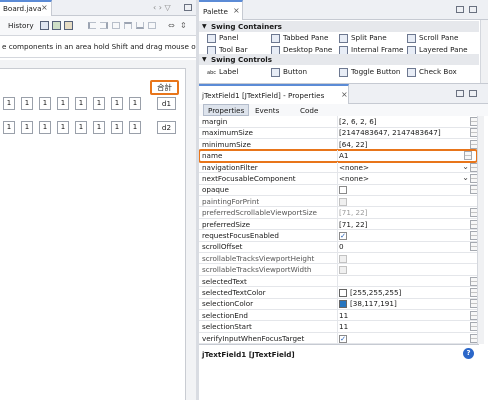 The image size is (488, 420). What do you see at coordinates (166, 127) in the screenshot?
I see `d2-field: d2` at bounding box center [166, 127].